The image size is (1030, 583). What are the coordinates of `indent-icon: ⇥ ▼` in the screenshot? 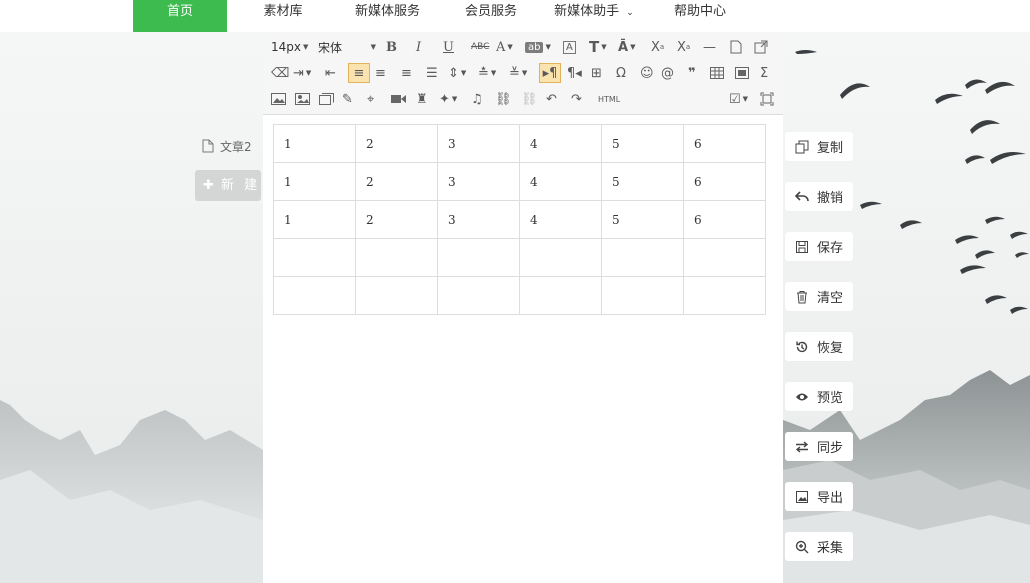 It's located at (302, 73).